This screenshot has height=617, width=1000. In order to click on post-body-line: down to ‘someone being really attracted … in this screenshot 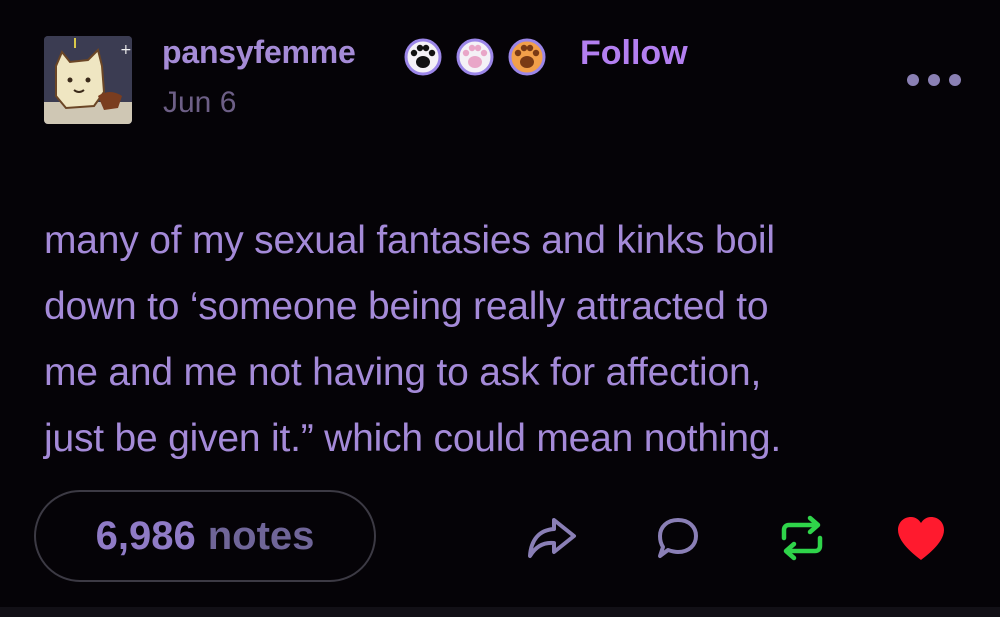, I will do `click(406, 306)`.